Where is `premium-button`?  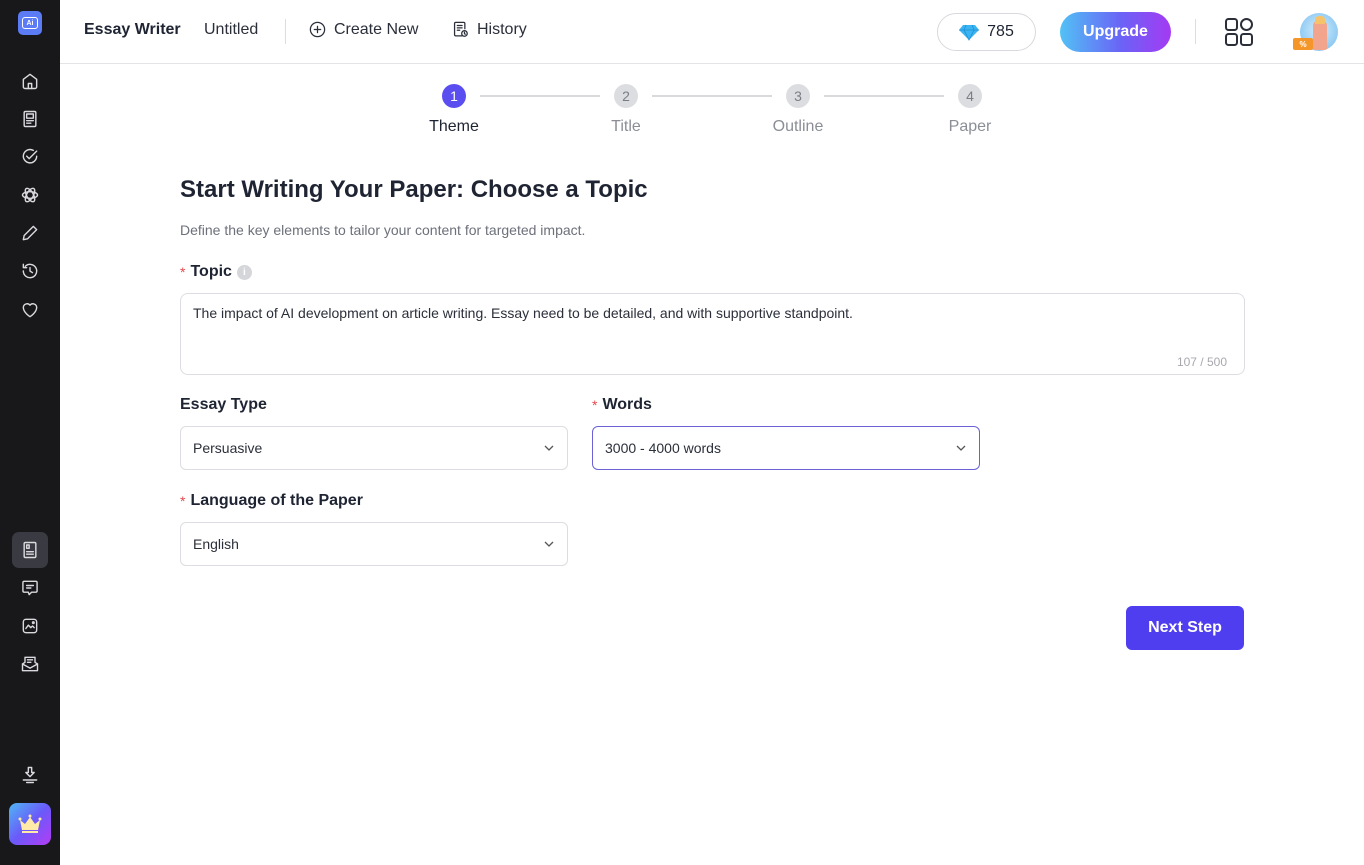 premium-button is located at coordinates (30, 824).